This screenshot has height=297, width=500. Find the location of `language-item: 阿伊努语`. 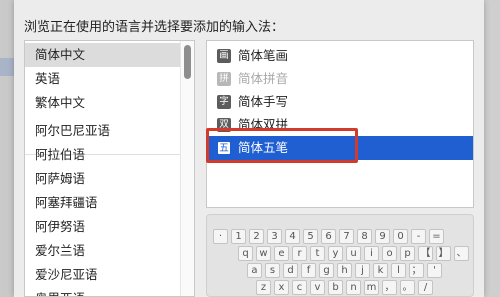

language-item: 阿伊努语 is located at coordinates (104, 227).